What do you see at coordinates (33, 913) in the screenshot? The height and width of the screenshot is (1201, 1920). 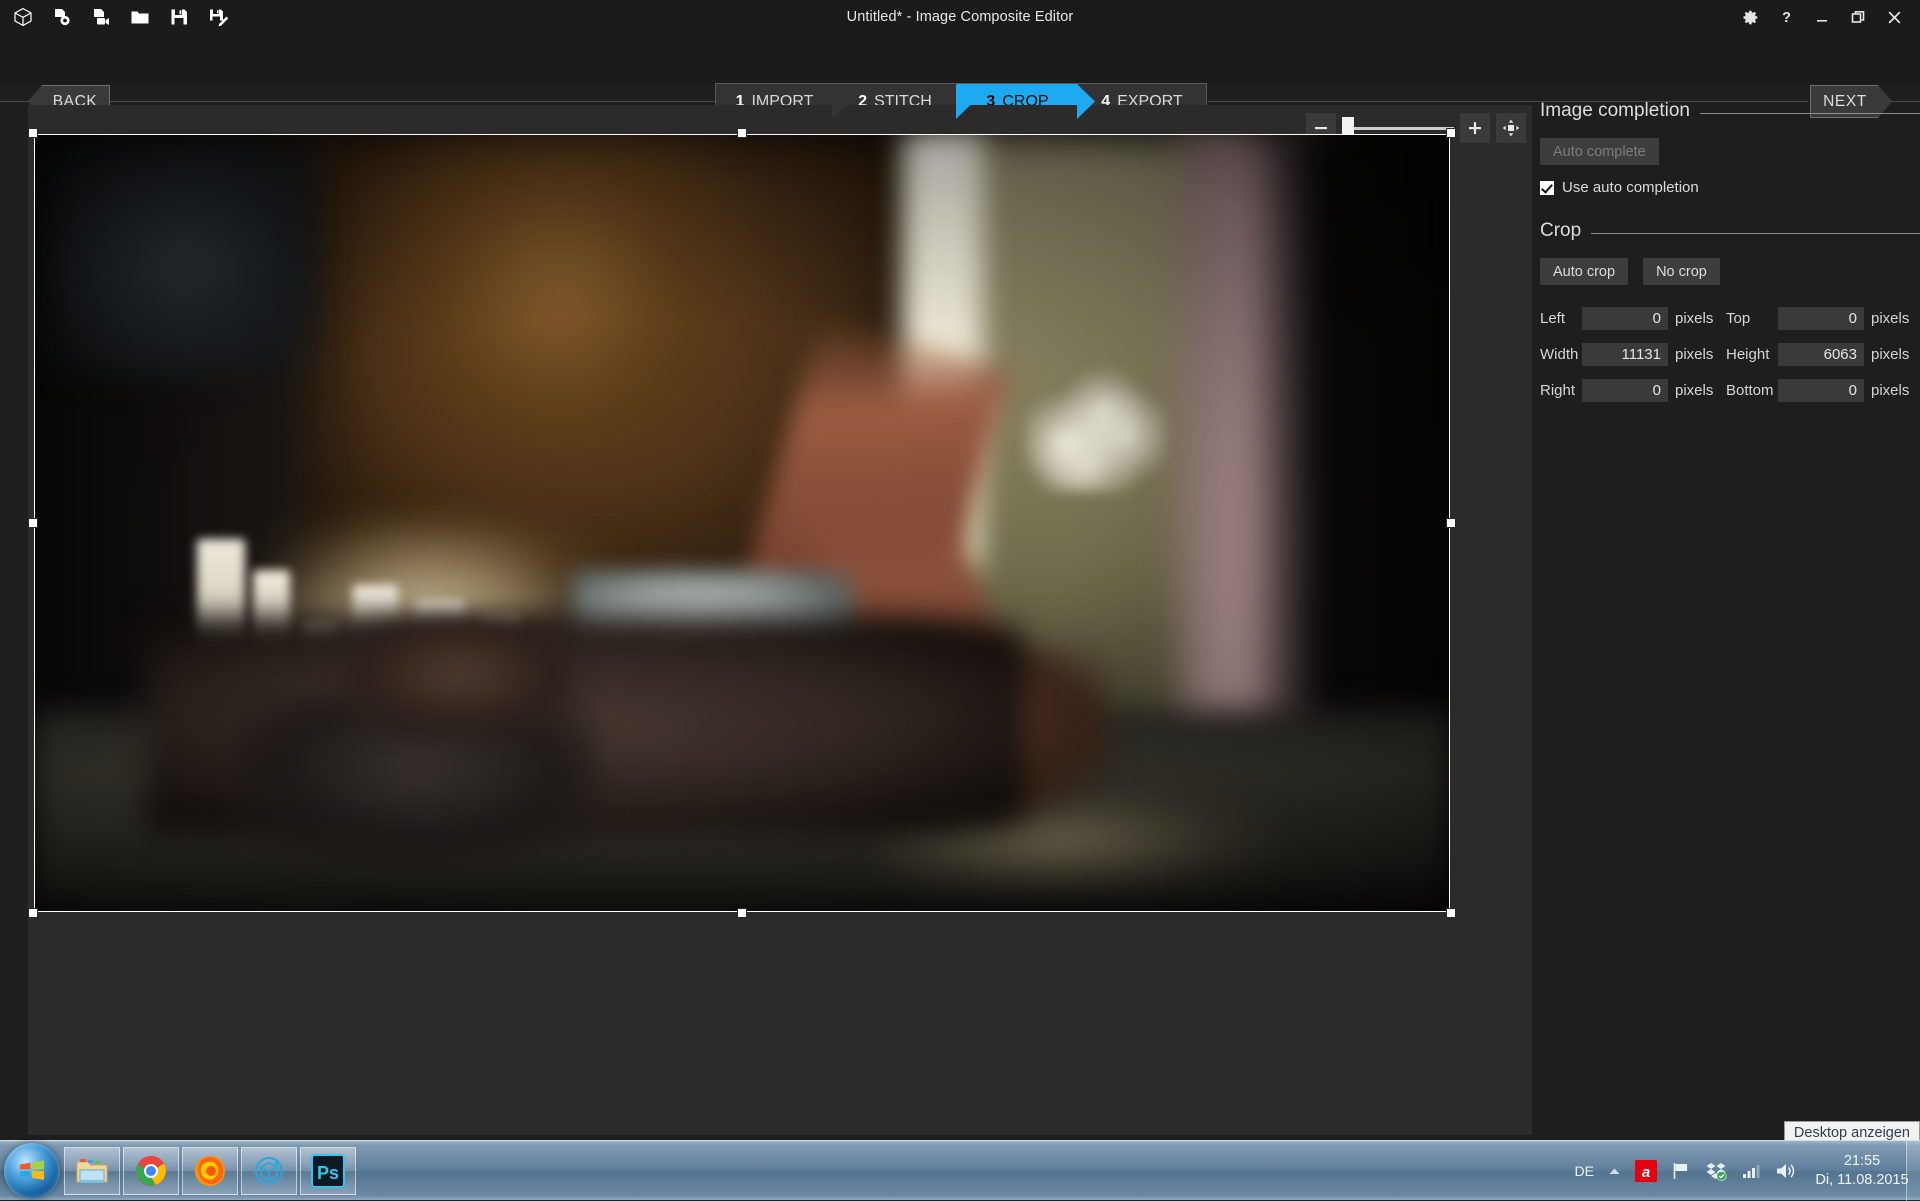 I see `crop-handle-bottom-left` at bounding box center [33, 913].